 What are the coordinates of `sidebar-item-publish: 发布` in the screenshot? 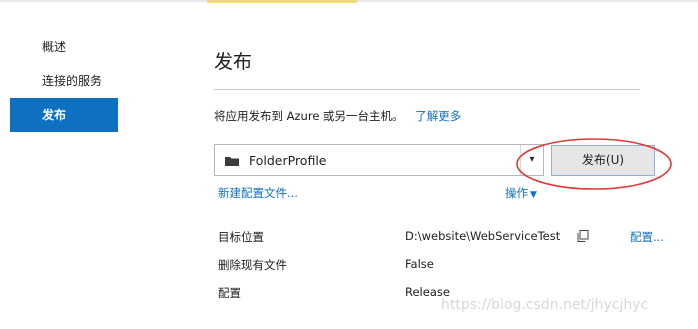 It's located at (64, 115).